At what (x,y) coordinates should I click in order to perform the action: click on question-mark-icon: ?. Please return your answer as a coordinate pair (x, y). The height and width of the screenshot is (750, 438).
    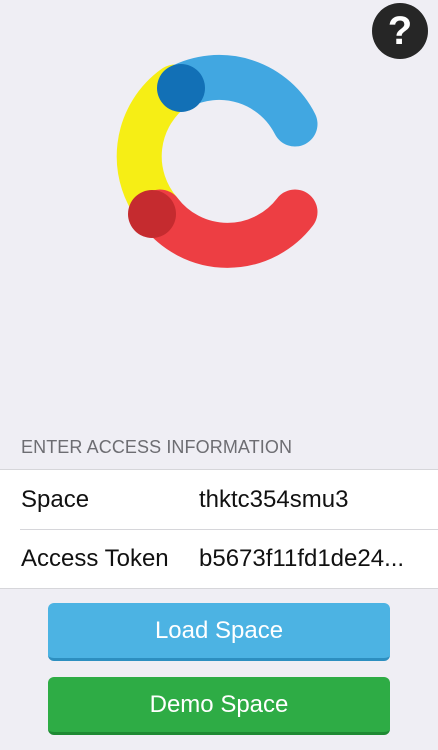
    Looking at the image, I should click on (400, 31).